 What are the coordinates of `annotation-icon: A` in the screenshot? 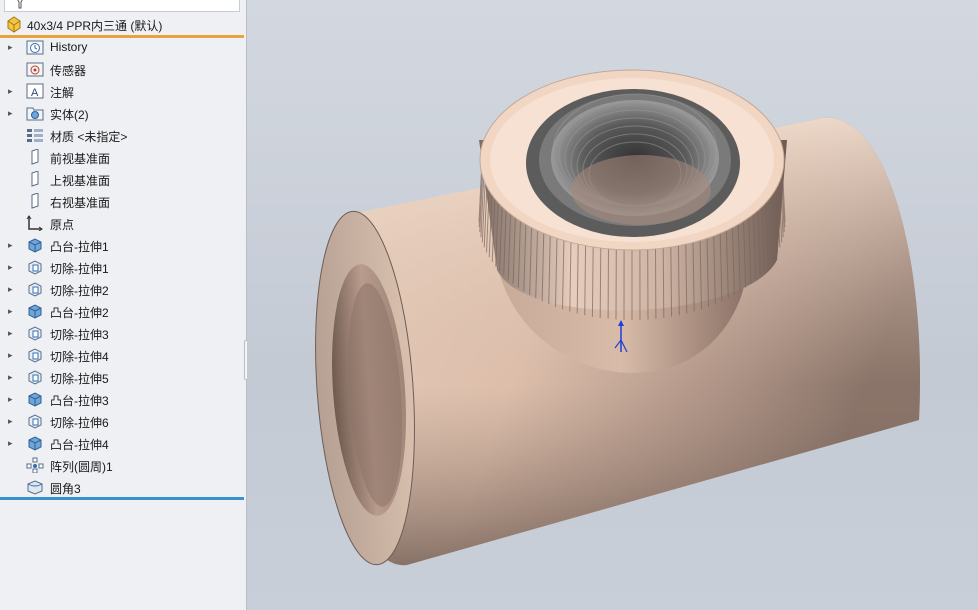 It's located at (35, 91).